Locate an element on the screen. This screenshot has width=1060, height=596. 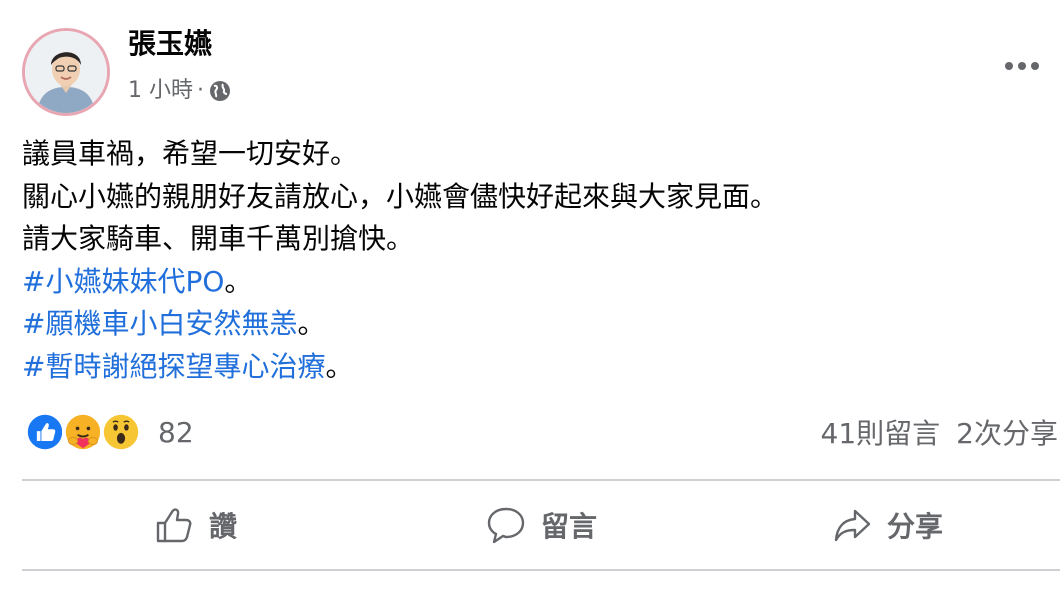
care-reaction-icon is located at coordinates (83, 432).